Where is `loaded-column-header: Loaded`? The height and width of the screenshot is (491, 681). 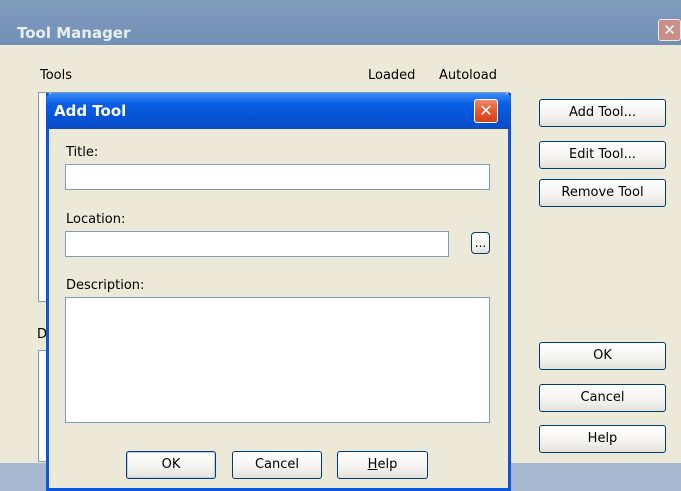
loaded-column-header: Loaded is located at coordinates (392, 75).